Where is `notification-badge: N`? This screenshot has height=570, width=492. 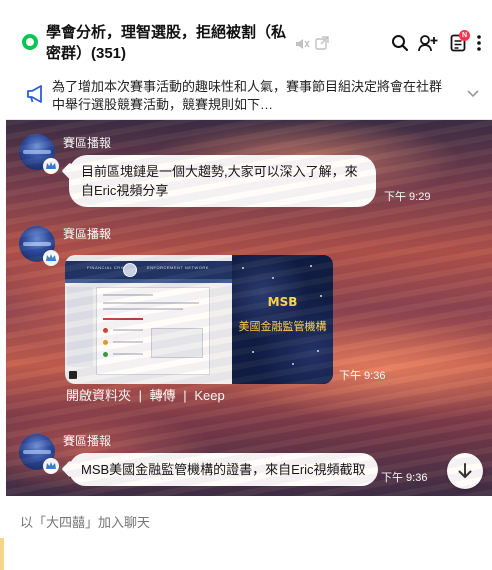 notification-badge: N is located at coordinates (464, 35).